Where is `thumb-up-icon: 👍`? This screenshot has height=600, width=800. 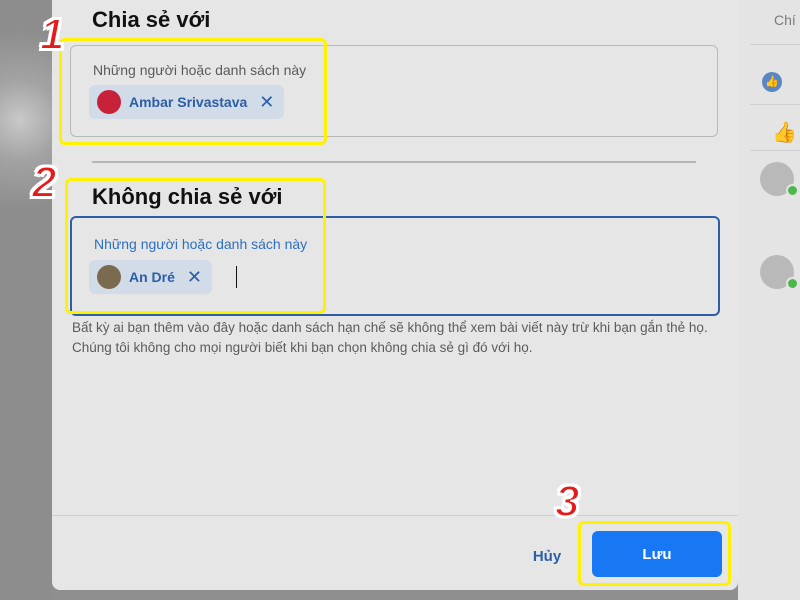 thumb-up-icon: 👍 is located at coordinates (784, 133).